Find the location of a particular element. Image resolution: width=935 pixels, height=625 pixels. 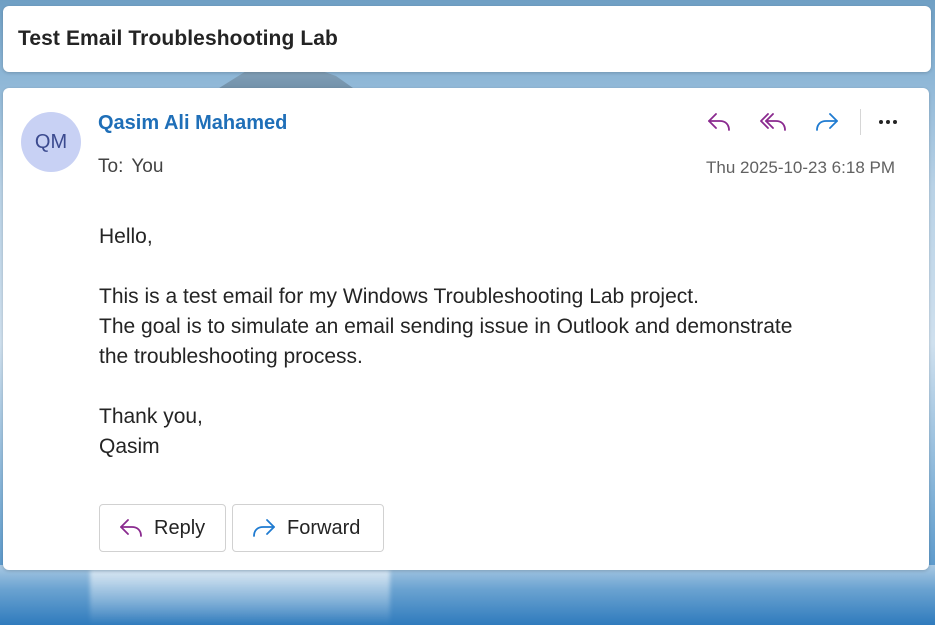

reply-button-label: Reply is located at coordinates (180, 527).